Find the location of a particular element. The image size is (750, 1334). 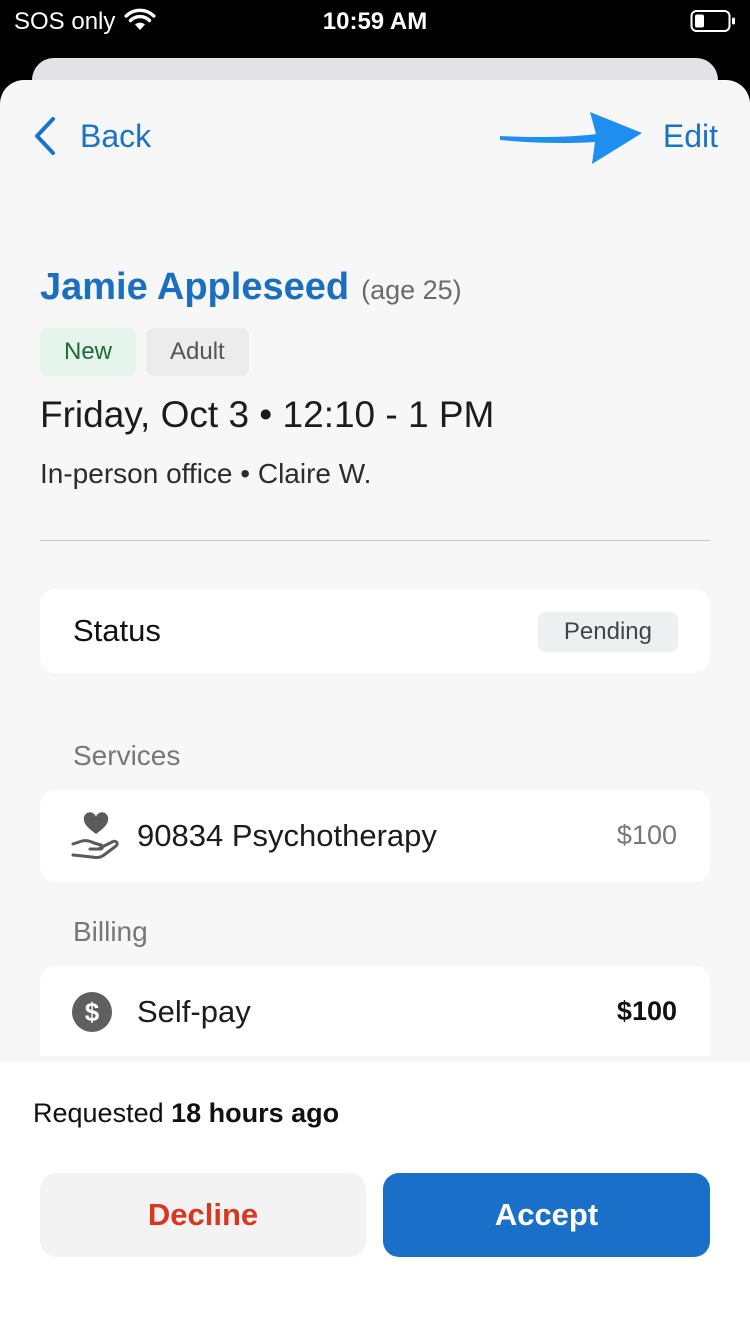

requested-ago: 18 hours ago is located at coordinates (255, 1113).